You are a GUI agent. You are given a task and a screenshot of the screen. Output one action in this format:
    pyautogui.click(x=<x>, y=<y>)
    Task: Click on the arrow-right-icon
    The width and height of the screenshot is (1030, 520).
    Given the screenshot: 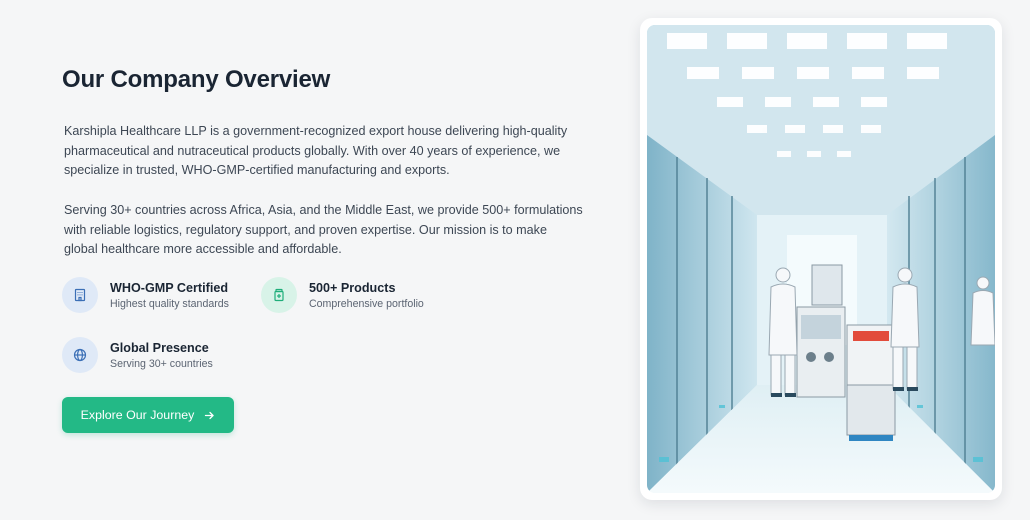 What is the action you would take?
    pyautogui.click(x=209, y=415)
    